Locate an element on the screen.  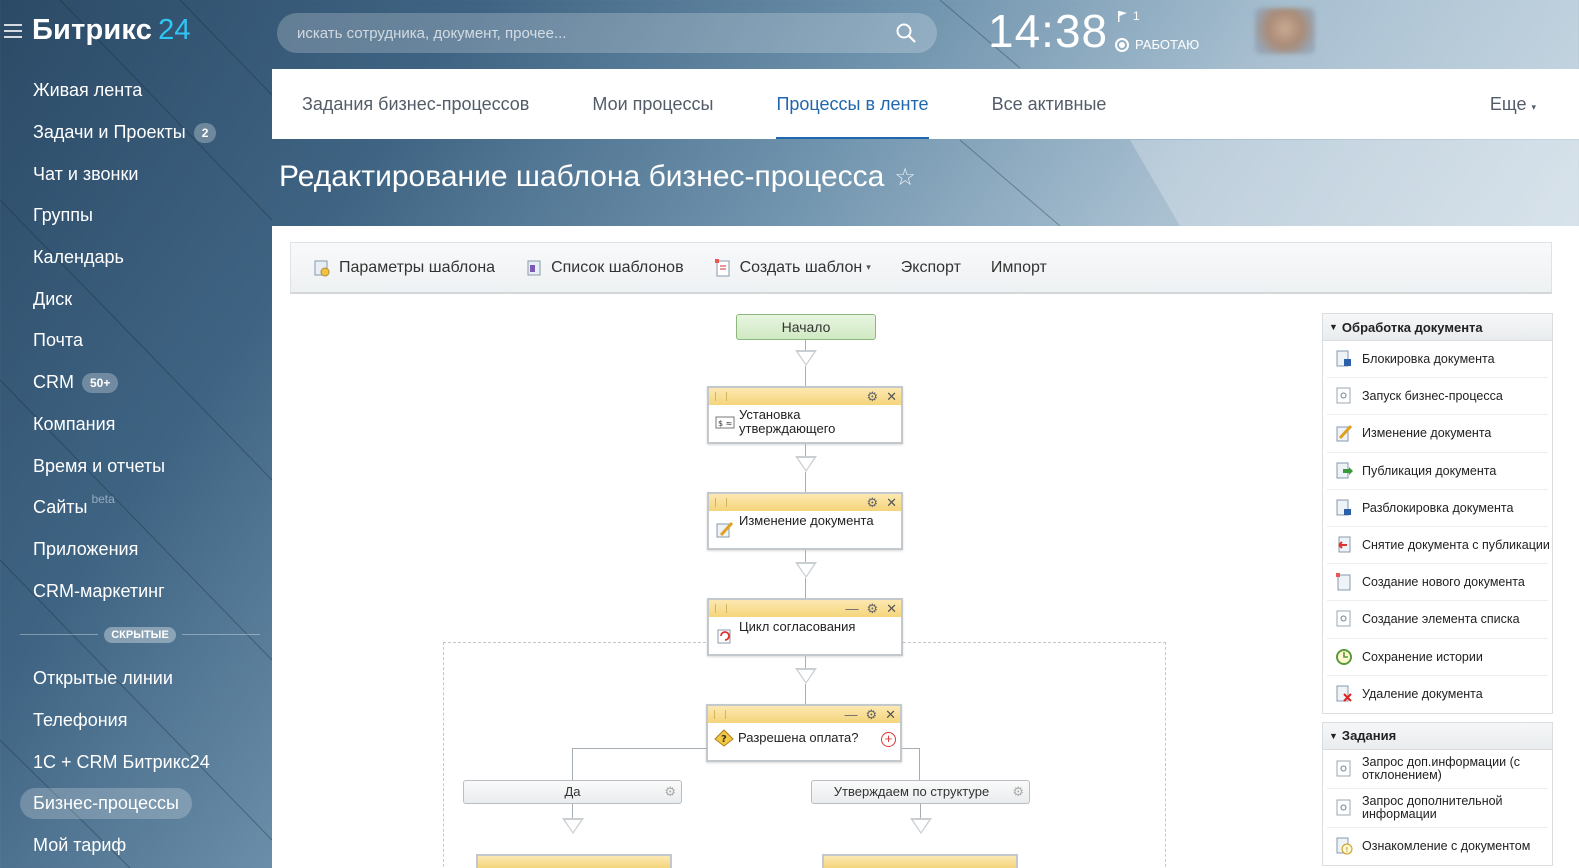
tab-my-processes: Мои процессы is located at coordinates (652, 104).